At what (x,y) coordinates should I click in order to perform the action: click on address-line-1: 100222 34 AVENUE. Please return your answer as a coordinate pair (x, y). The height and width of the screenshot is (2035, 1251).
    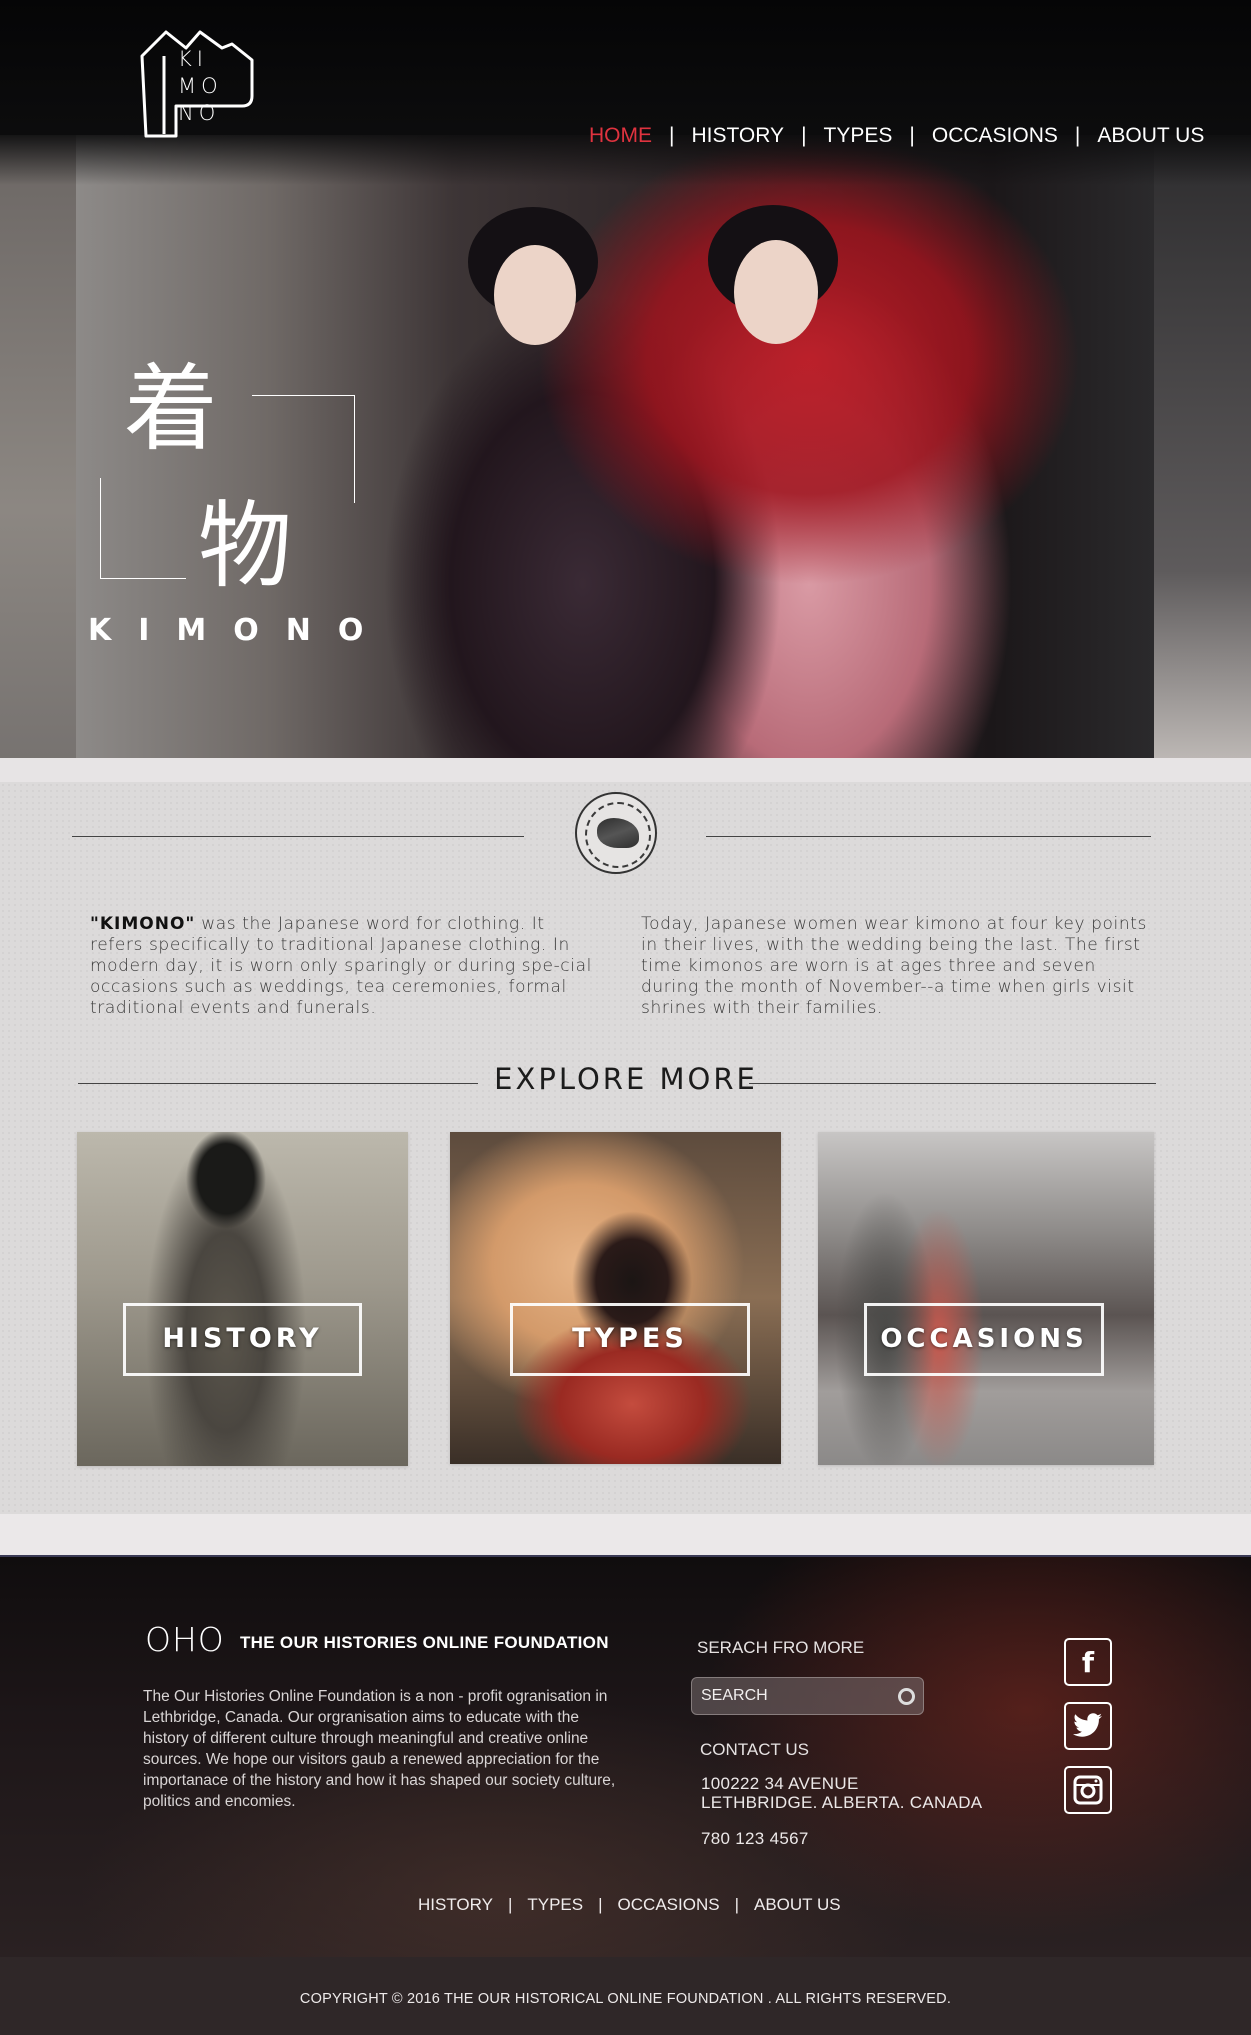
    Looking at the image, I should click on (780, 1783).